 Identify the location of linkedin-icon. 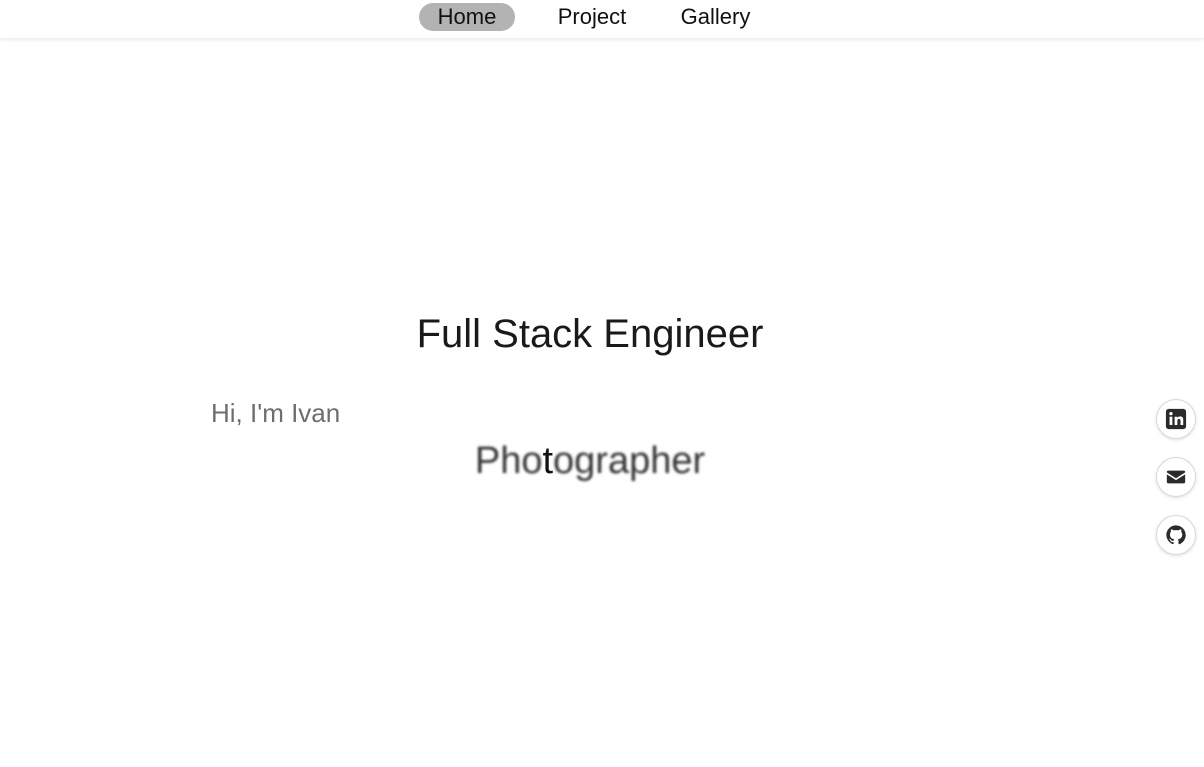
(1176, 419).